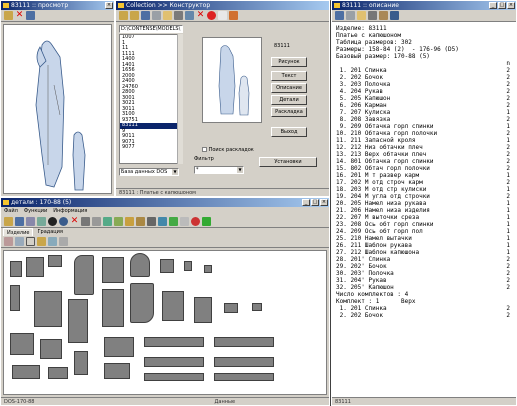 The image size is (517, 406). Describe the element at coordinates (289, 132) in the screenshot. I see `exit-button: Выход` at that location.